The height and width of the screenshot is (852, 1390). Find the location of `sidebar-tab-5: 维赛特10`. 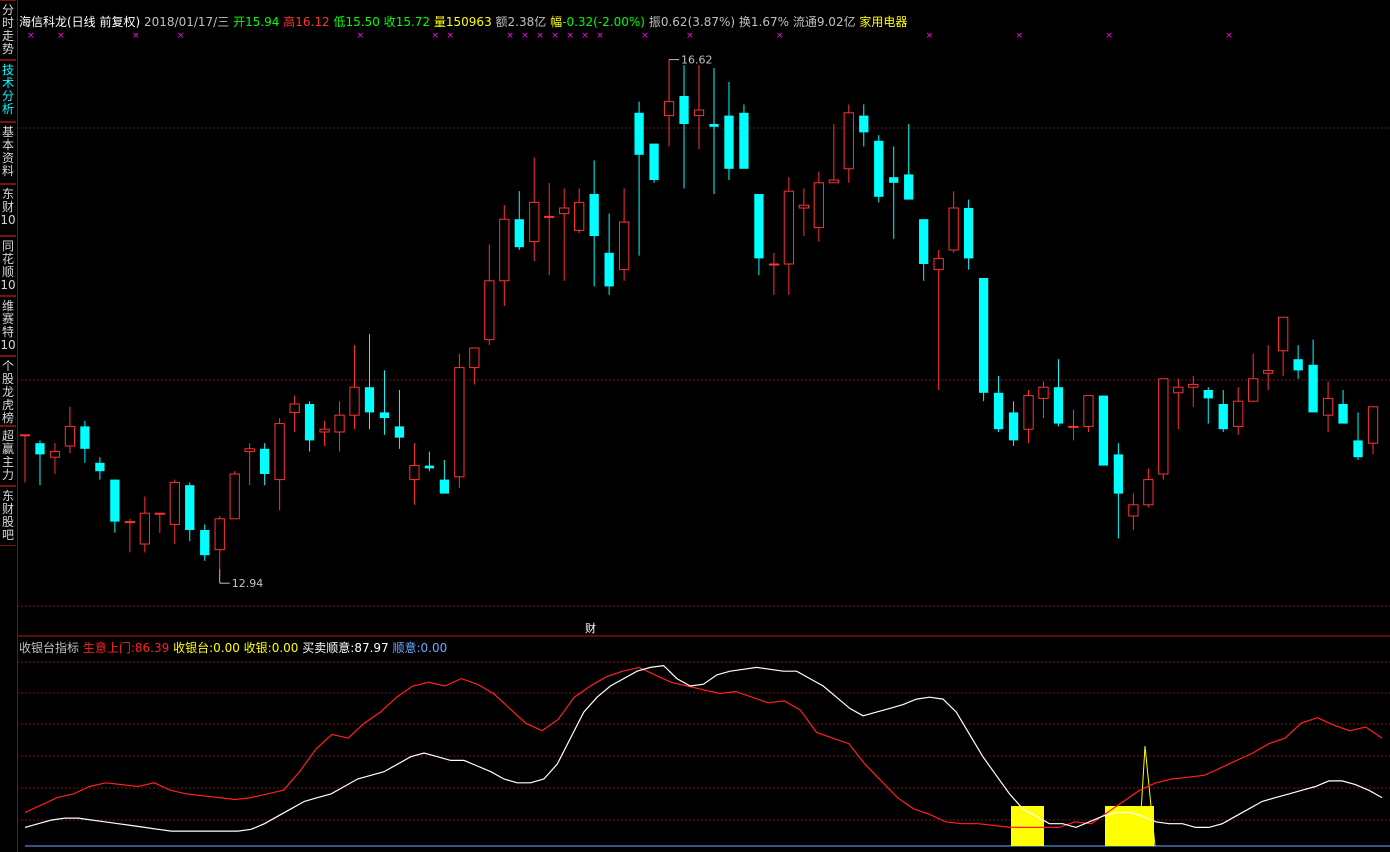

sidebar-tab-5: 维赛特10 is located at coordinates (8, 326).